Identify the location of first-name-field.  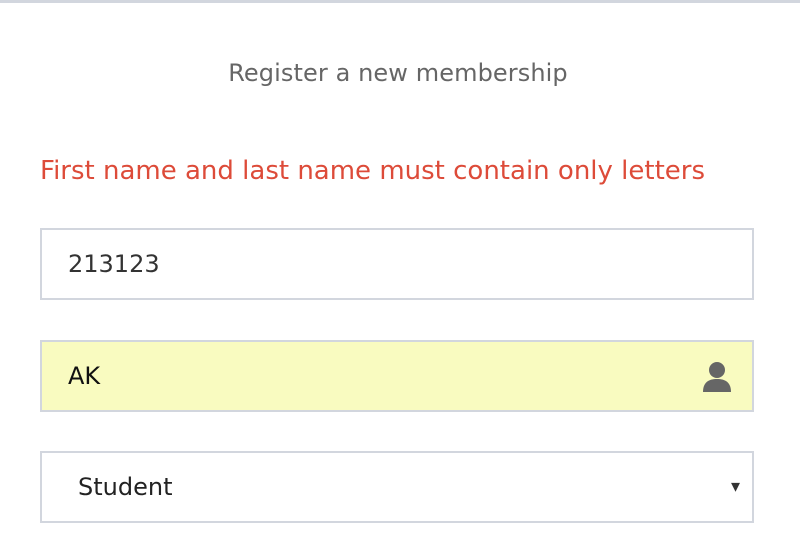
(397, 264).